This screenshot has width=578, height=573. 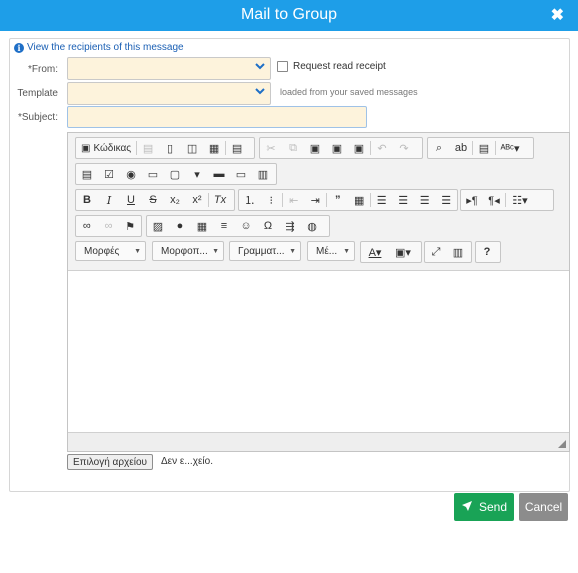 I want to click on resize-handle-icon, so click(x=562, y=444).